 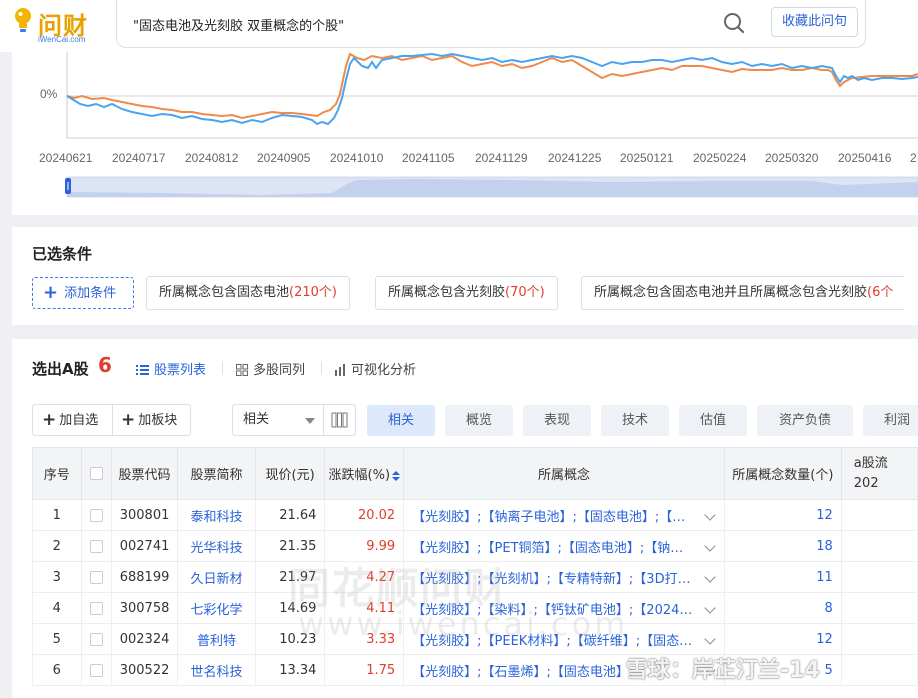 What do you see at coordinates (357, 158) in the screenshot?
I see `x-tick: 20241010` at bounding box center [357, 158].